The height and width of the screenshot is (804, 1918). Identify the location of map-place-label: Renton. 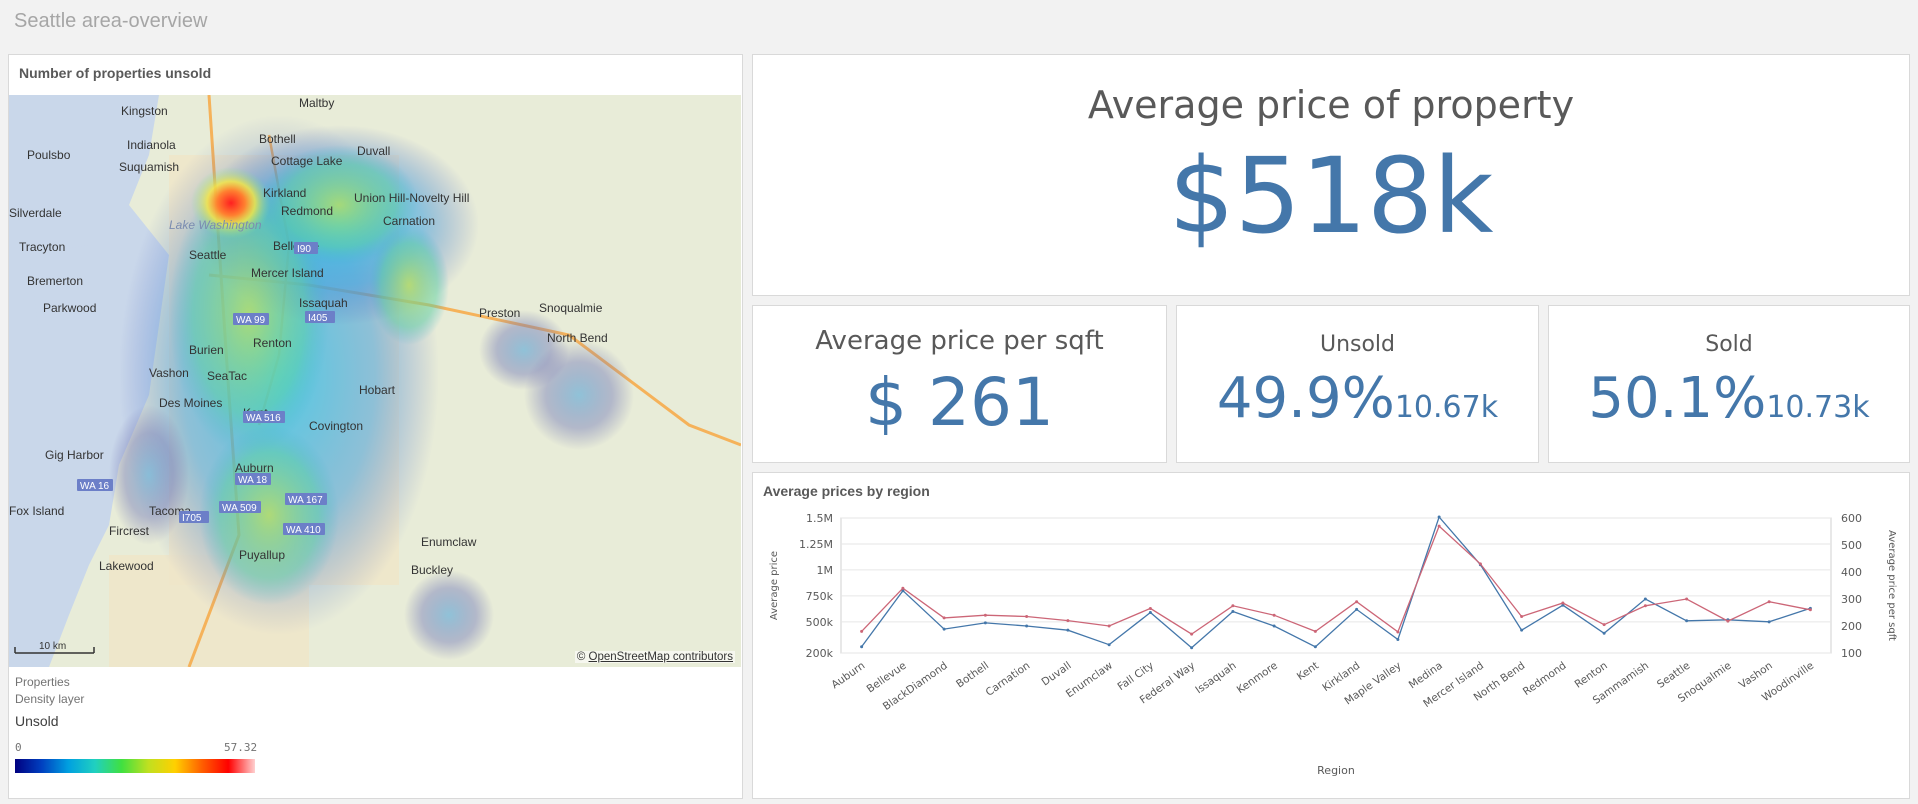
(272, 343).